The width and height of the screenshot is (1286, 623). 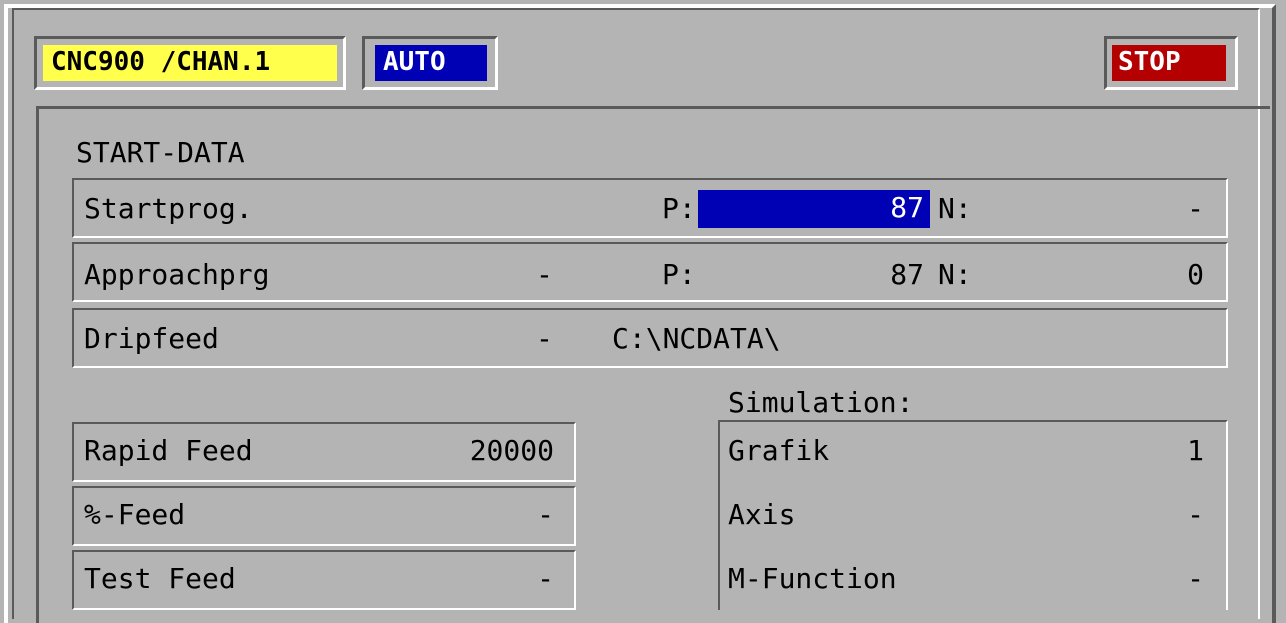 What do you see at coordinates (135, 514) in the screenshot?
I see `percent-feed-label: %-Feed` at bounding box center [135, 514].